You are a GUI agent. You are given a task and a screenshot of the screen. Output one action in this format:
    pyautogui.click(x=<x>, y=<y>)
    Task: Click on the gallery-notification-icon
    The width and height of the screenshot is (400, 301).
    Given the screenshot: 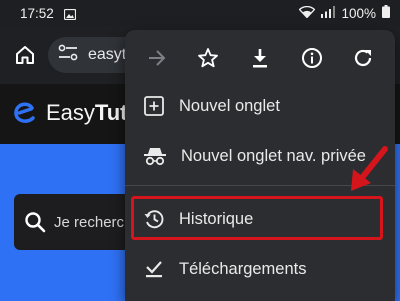 What is the action you would take?
    pyautogui.click(x=69, y=14)
    